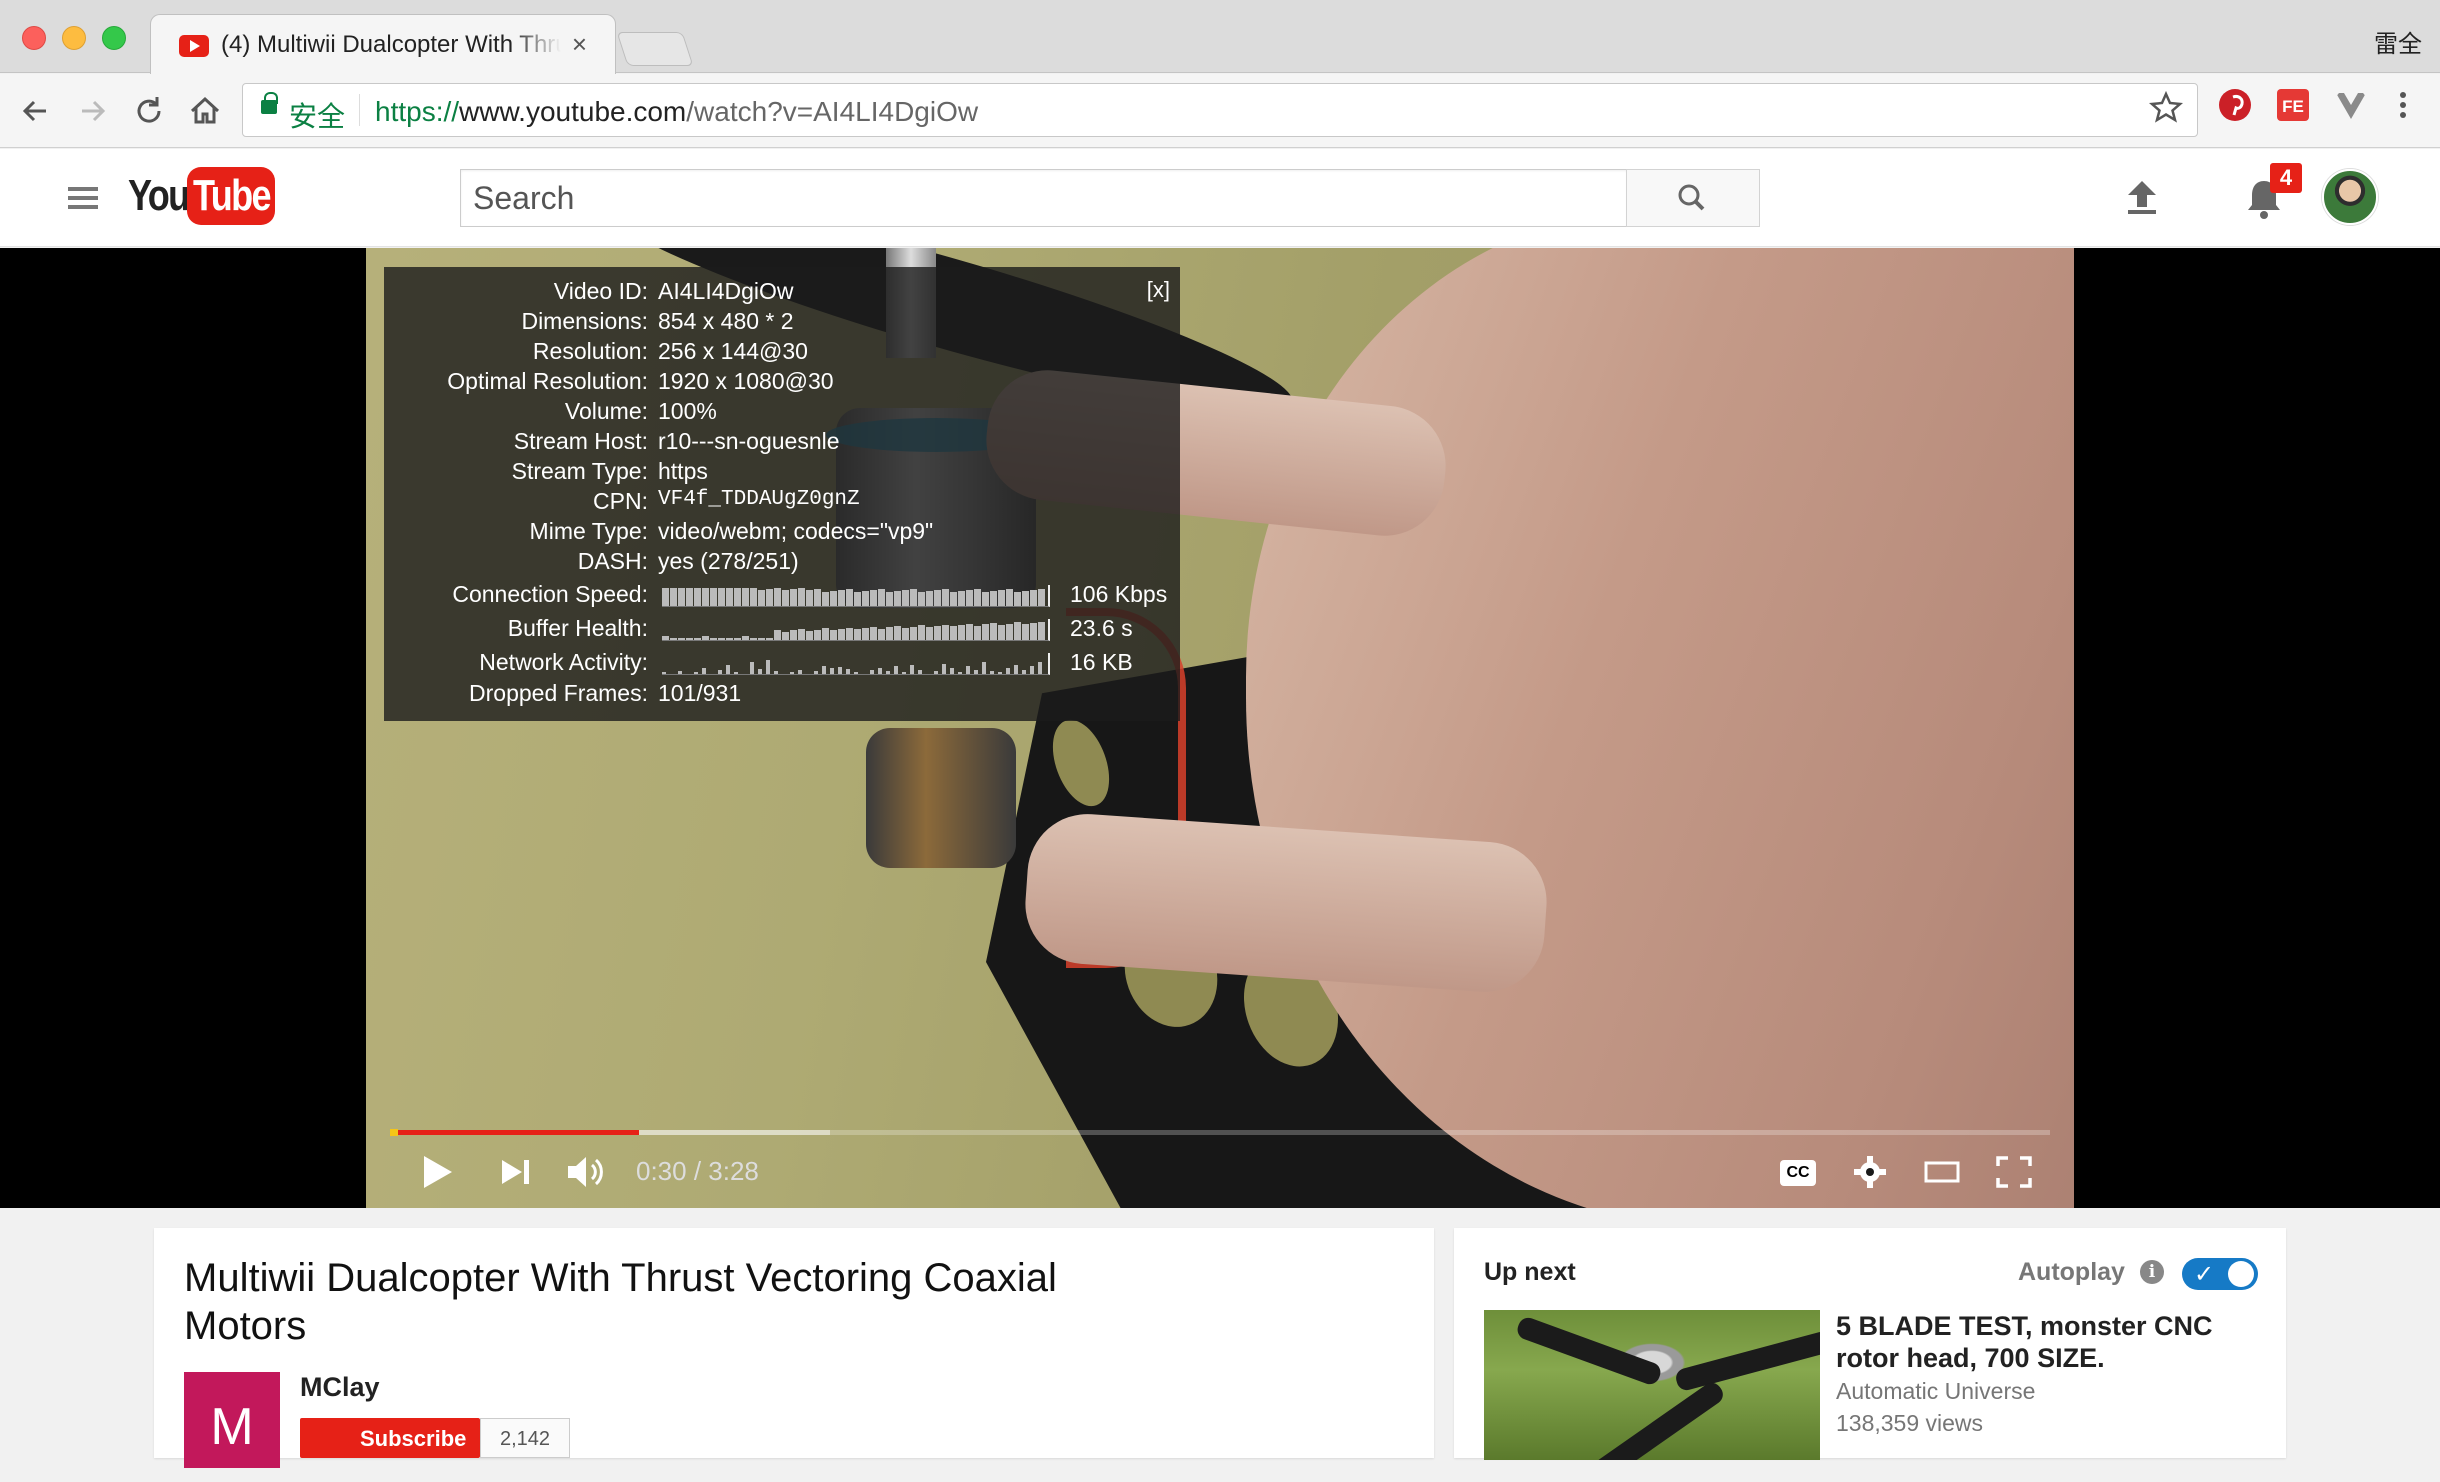  Describe the element at coordinates (74, 38) in the screenshot. I see `window-minimize-button` at that location.